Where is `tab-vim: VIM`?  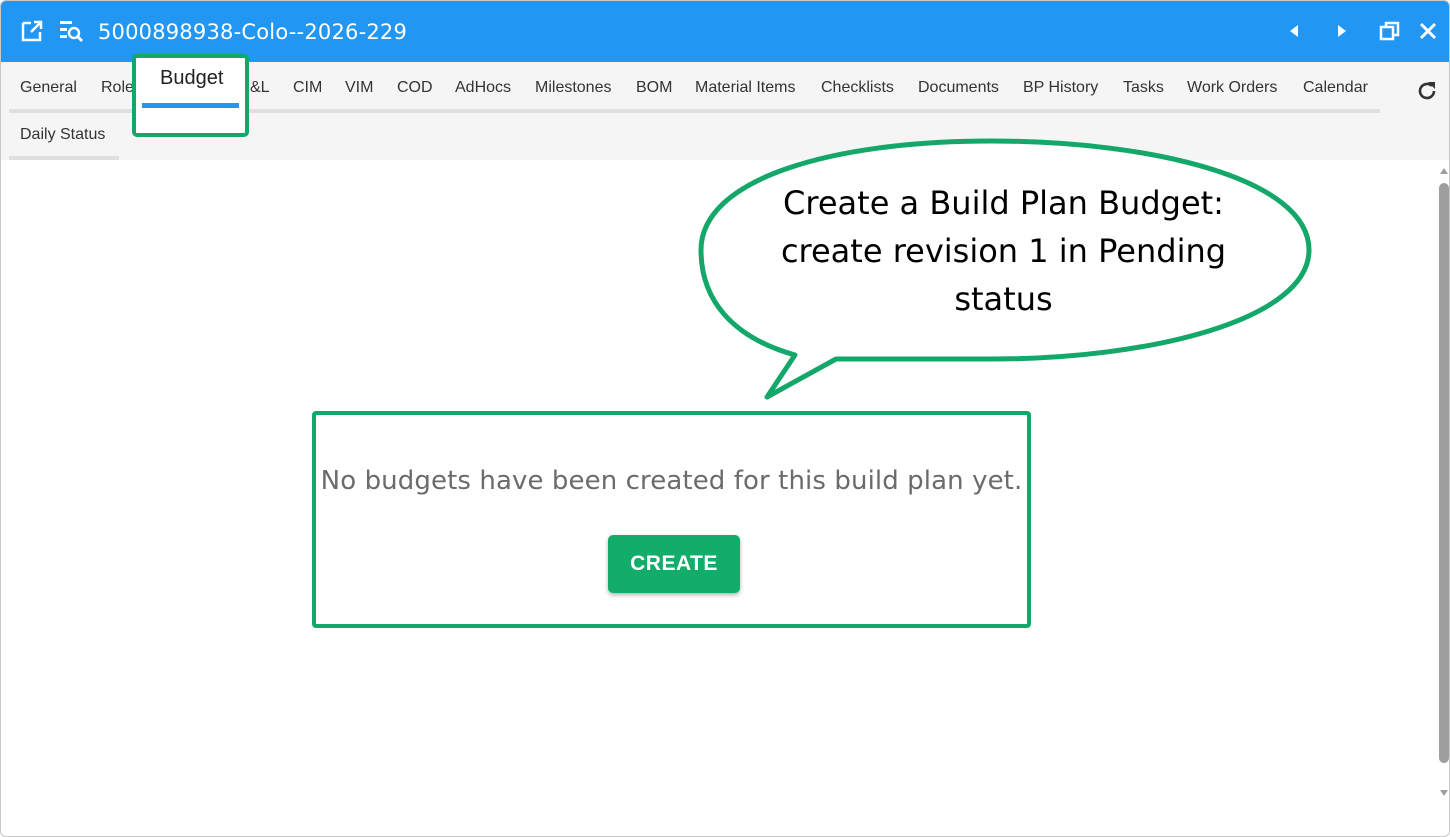
tab-vim: VIM is located at coordinates (359, 88).